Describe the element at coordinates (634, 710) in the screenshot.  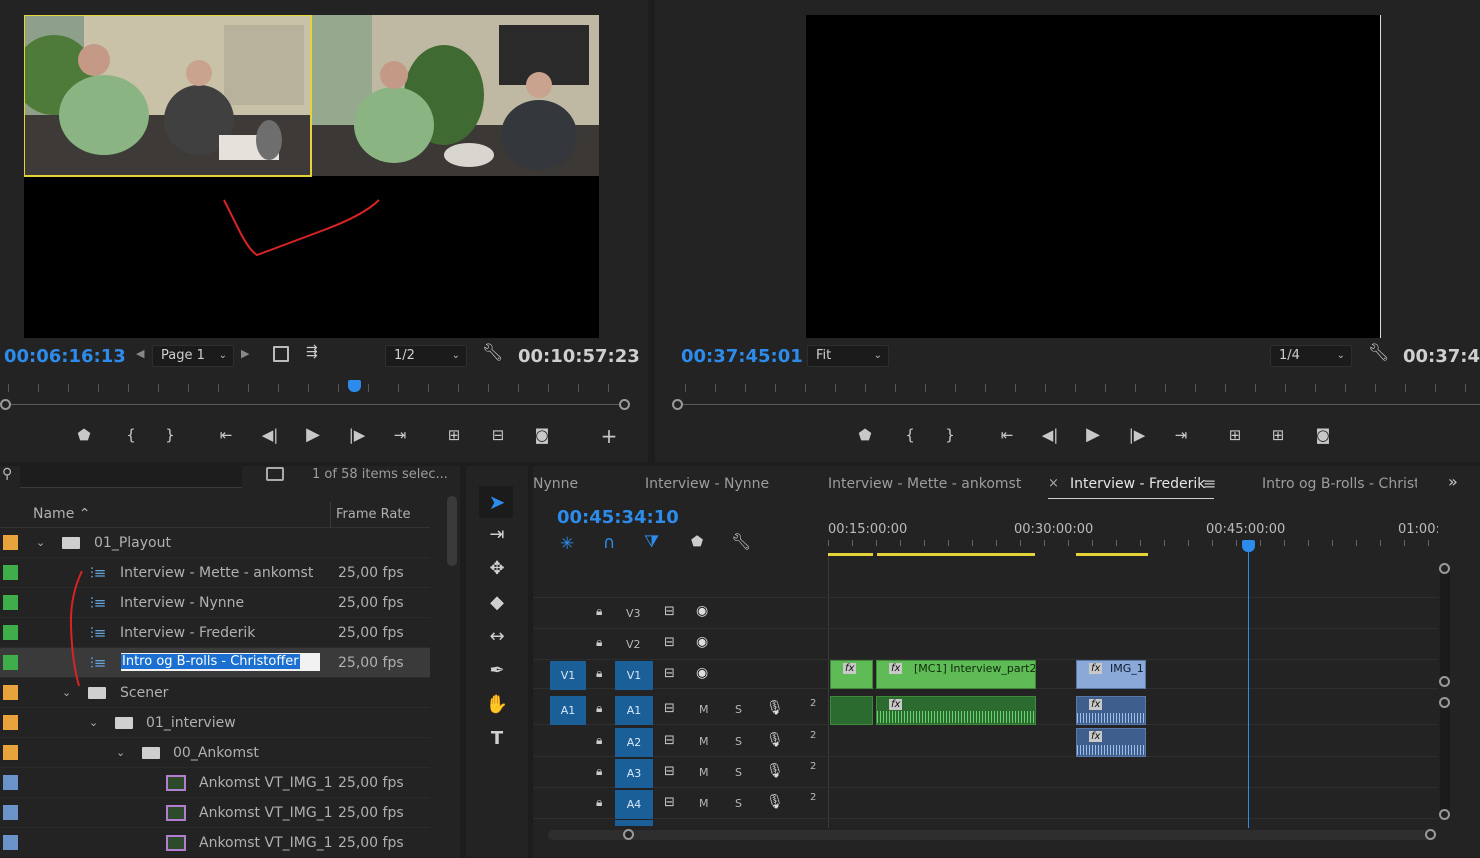
I see `track-target-a1: A1` at that location.